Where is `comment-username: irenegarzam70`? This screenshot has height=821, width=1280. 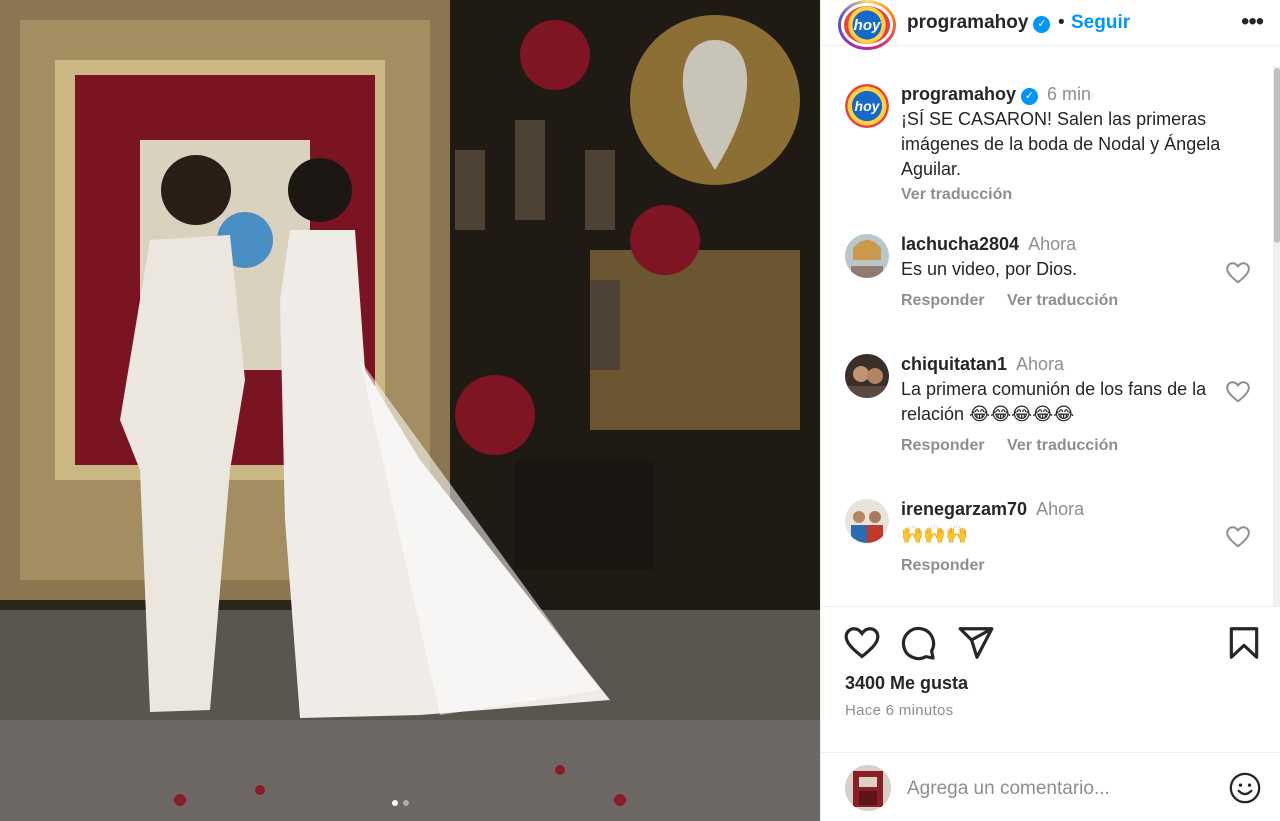
comment-username: irenegarzam70 is located at coordinates (964, 509).